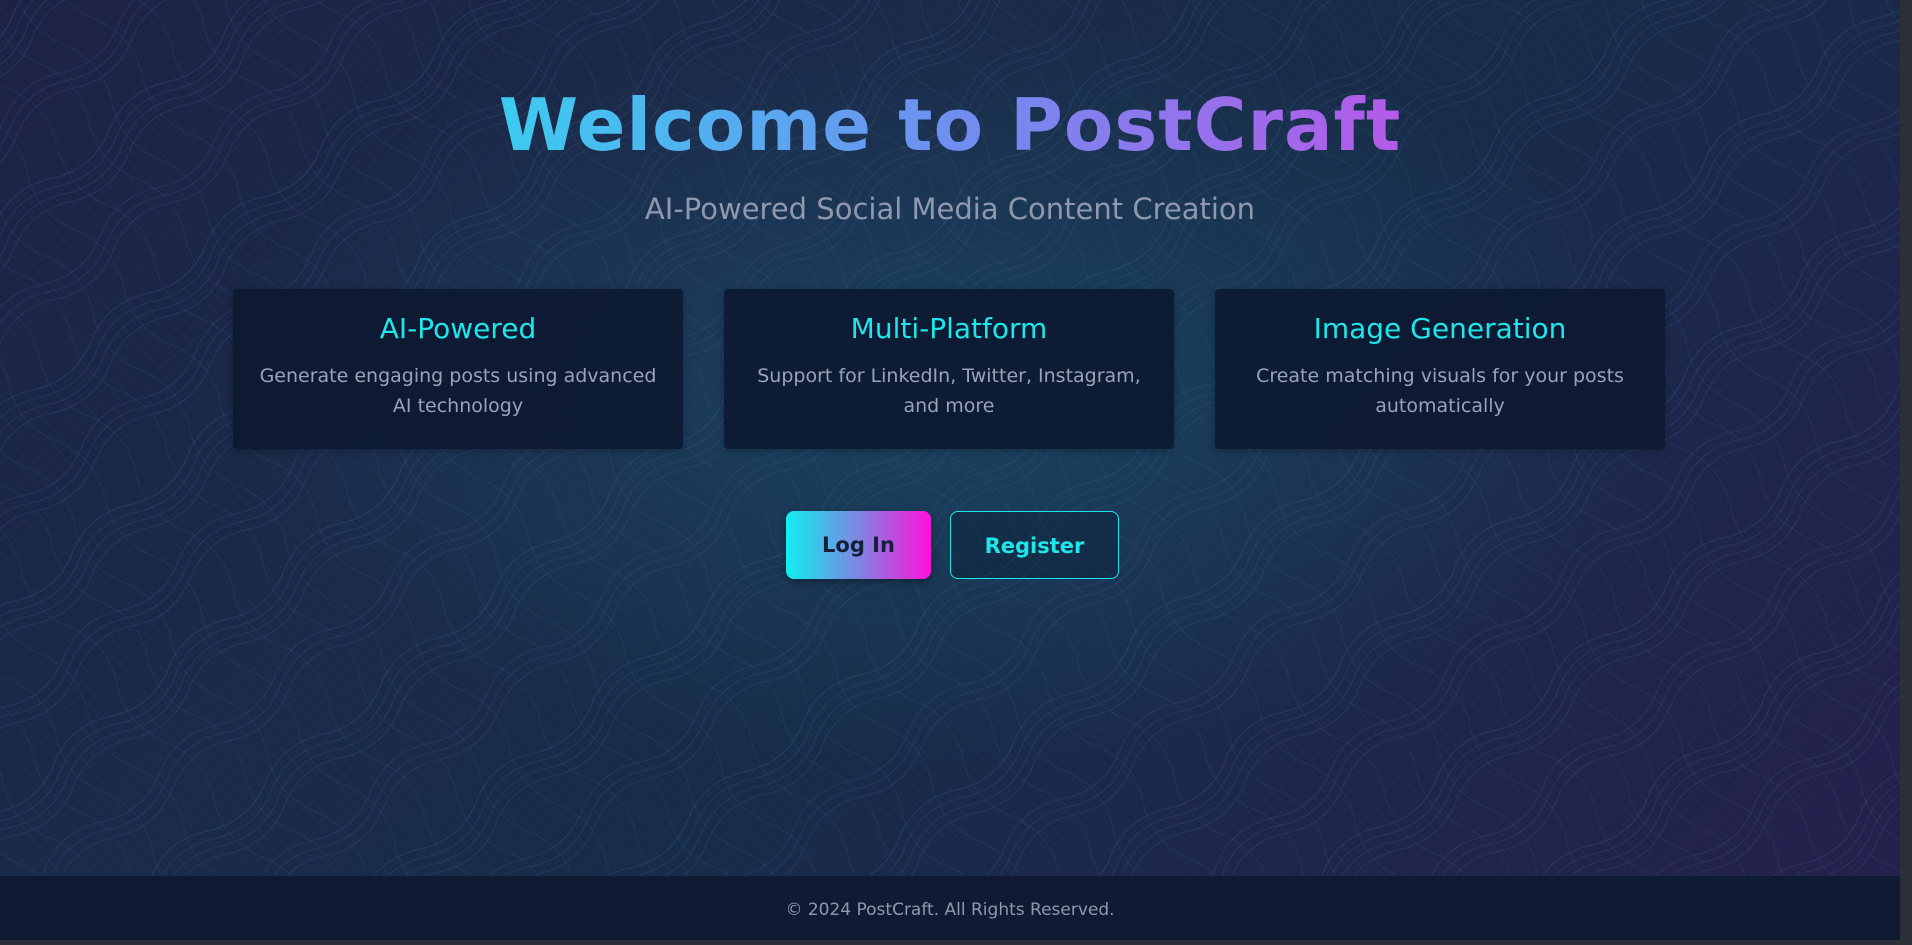 This screenshot has height=945, width=1912. I want to click on auth-actions: Log In Register, so click(950, 547).